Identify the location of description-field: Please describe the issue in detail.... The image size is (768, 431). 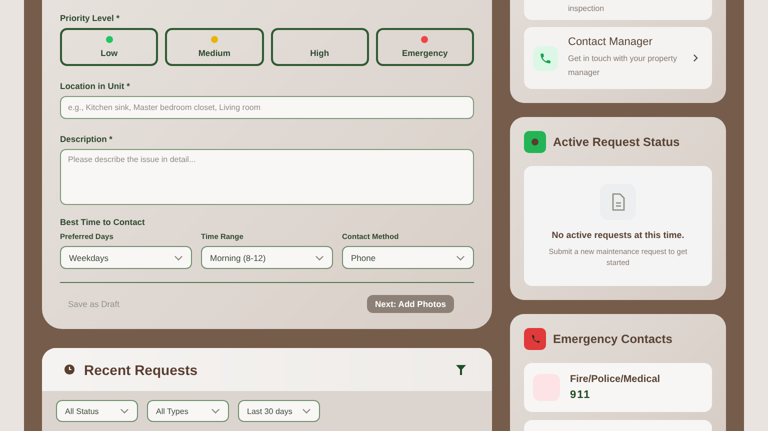
(267, 177).